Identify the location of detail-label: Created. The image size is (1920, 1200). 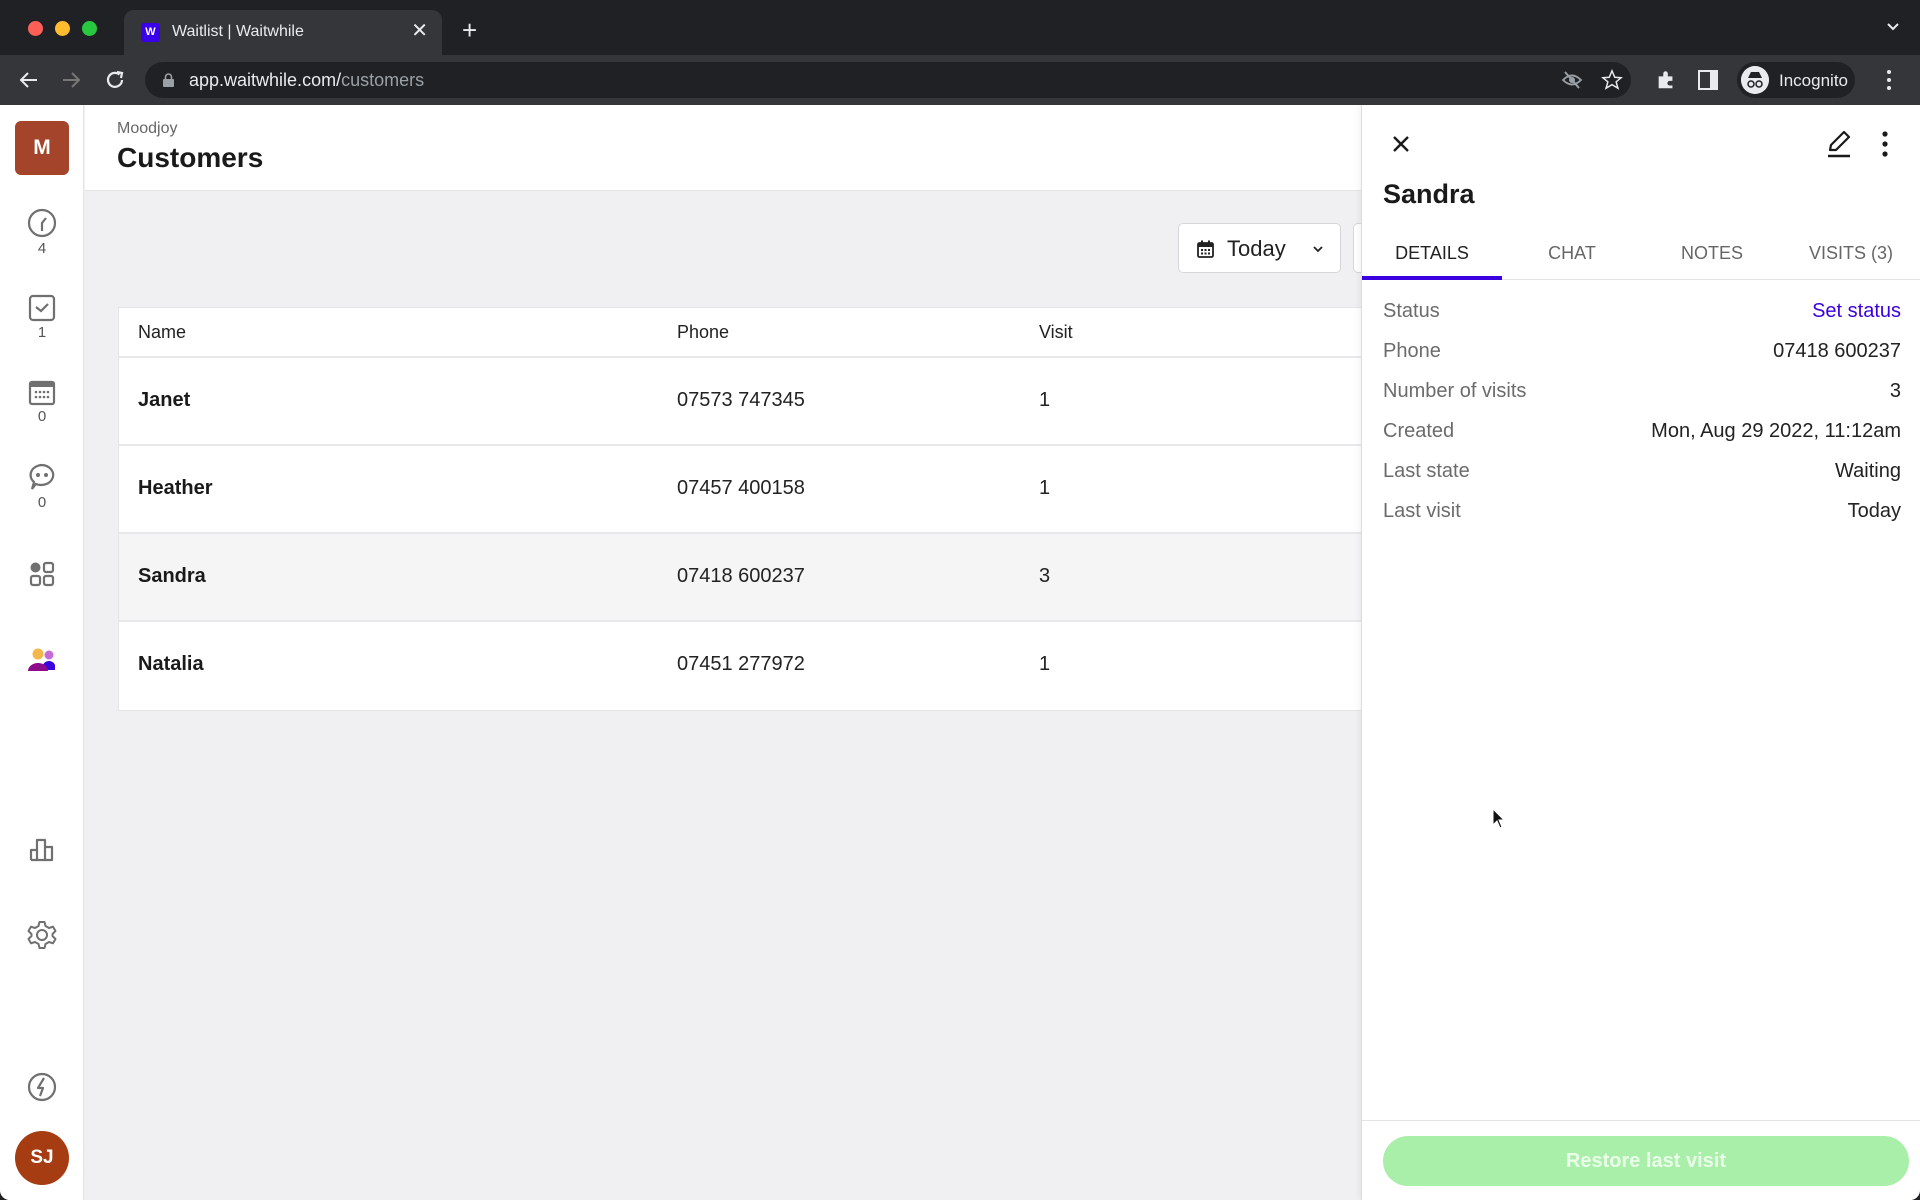
(1419, 431).